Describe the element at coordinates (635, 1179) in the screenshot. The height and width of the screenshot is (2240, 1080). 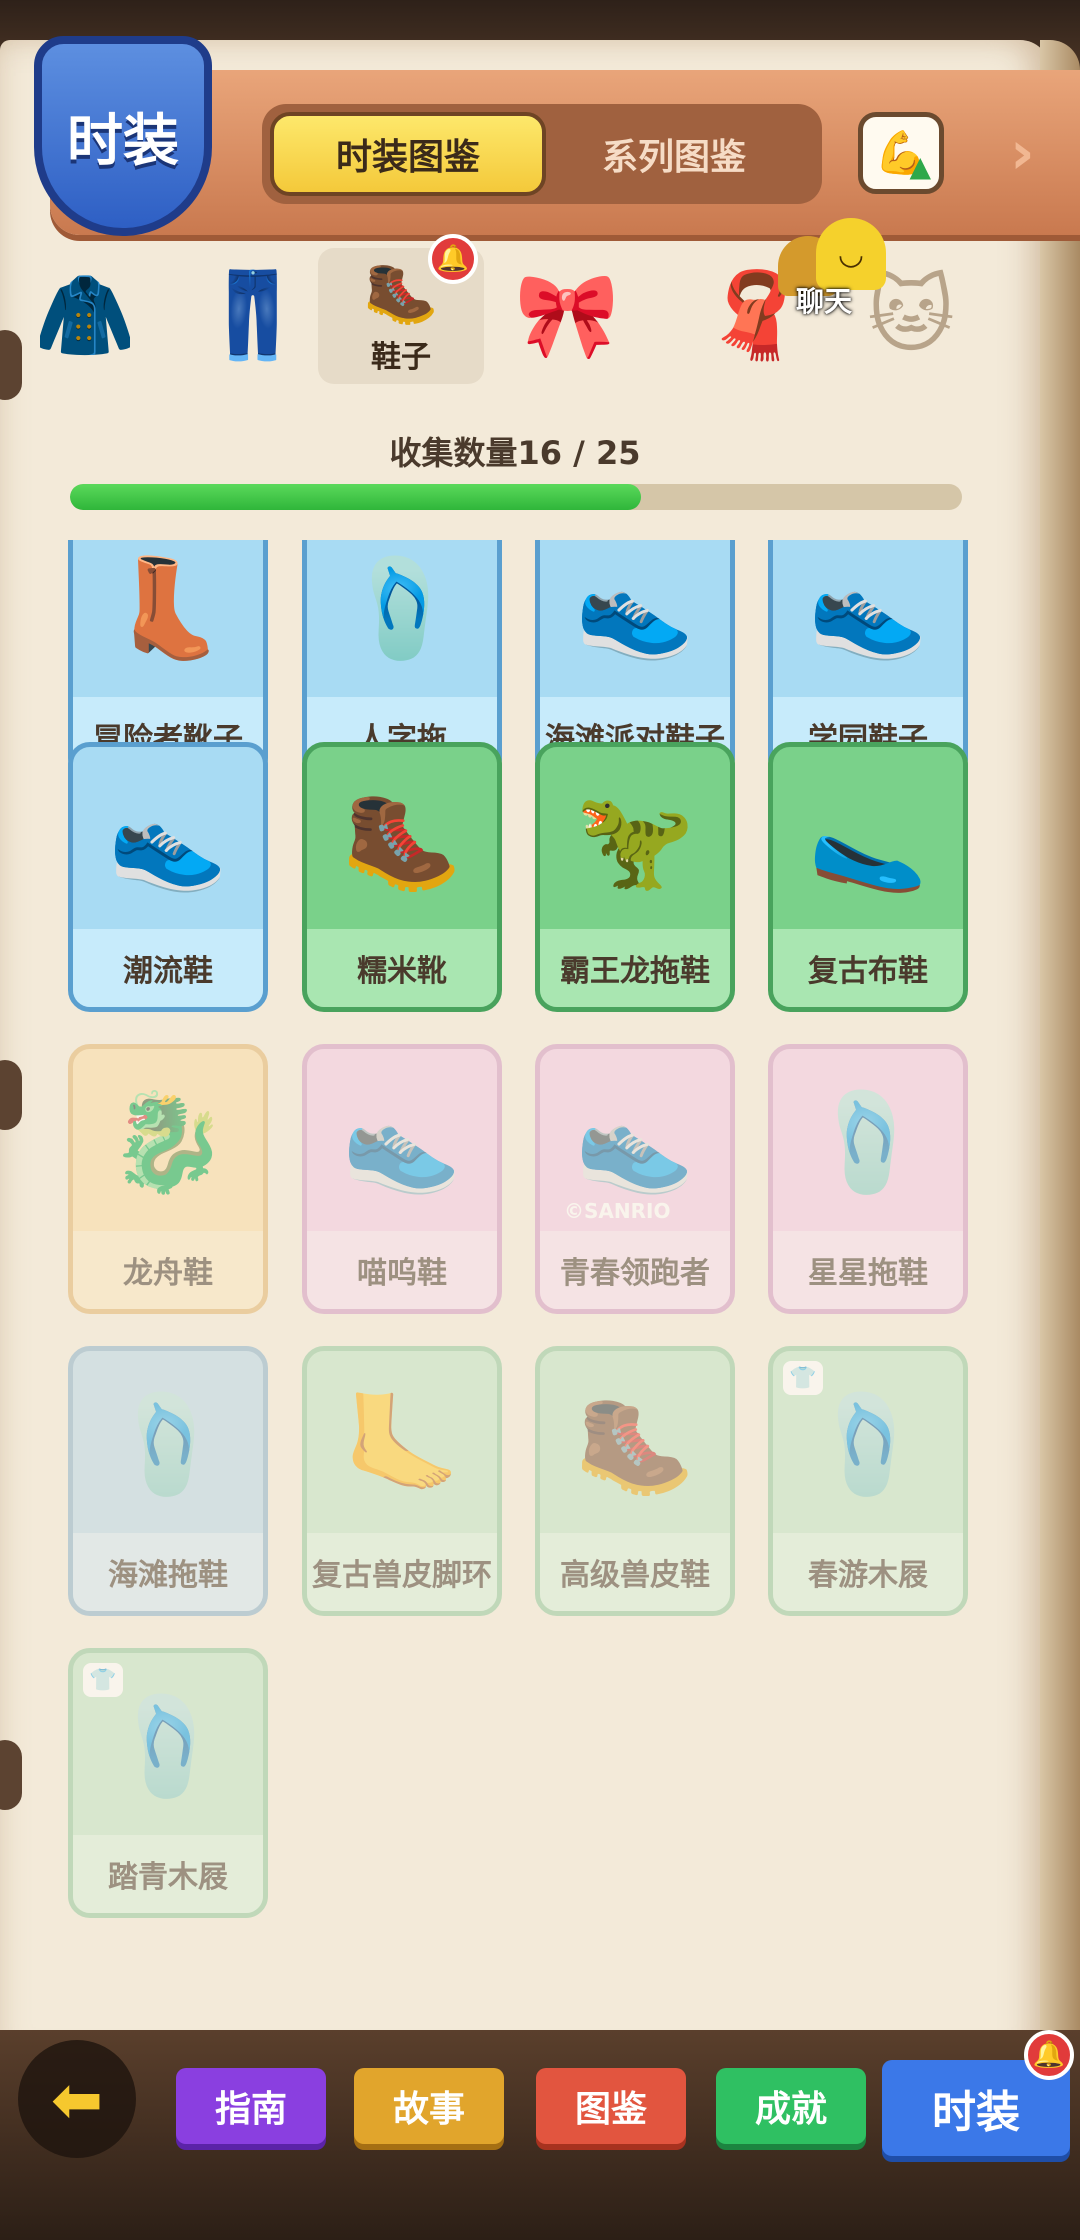
I see `item-card: 👟 ©SANRIO 青春领跑者` at that location.